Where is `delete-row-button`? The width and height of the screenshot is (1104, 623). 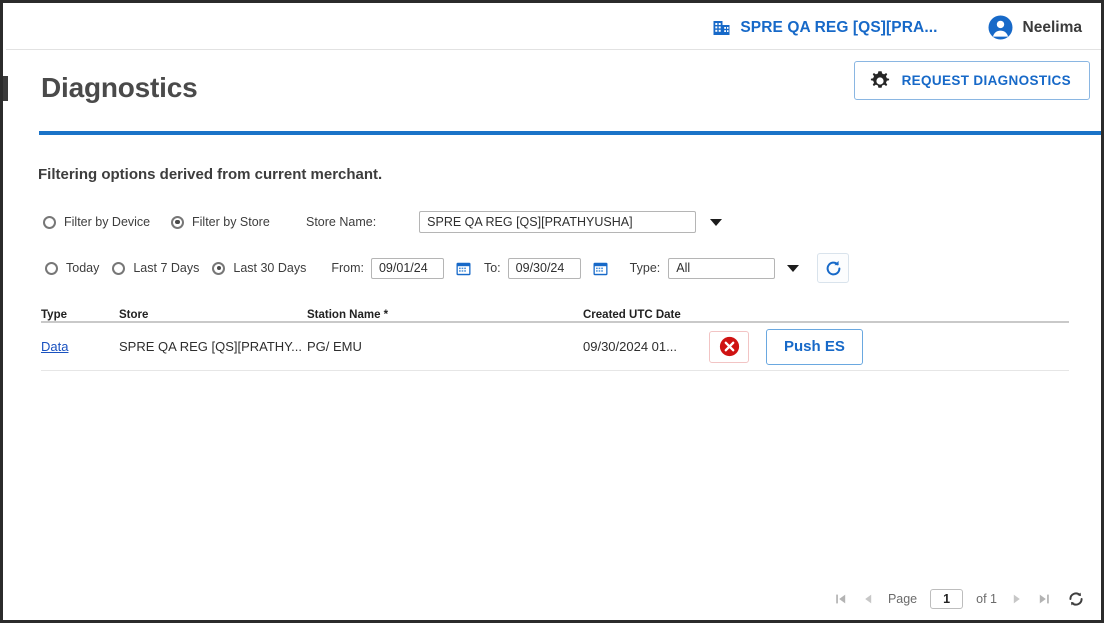
delete-row-button is located at coordinates (729, 346).